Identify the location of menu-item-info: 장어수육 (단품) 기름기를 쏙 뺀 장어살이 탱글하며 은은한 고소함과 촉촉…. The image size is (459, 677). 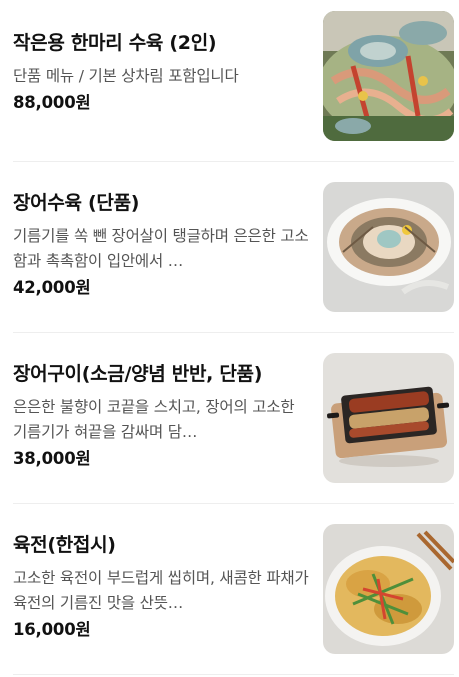
(161, 245).